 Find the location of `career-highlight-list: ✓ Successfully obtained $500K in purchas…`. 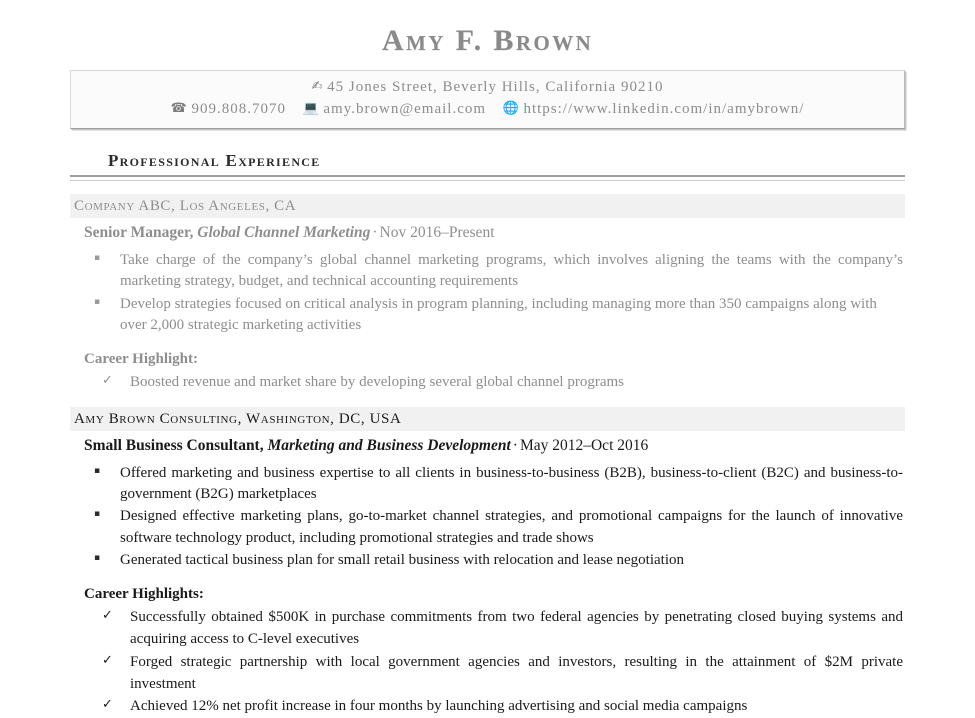

career-highlight-list: ✓ Successfully obtained $500K in purchas… is located at coordinates (487, 662).